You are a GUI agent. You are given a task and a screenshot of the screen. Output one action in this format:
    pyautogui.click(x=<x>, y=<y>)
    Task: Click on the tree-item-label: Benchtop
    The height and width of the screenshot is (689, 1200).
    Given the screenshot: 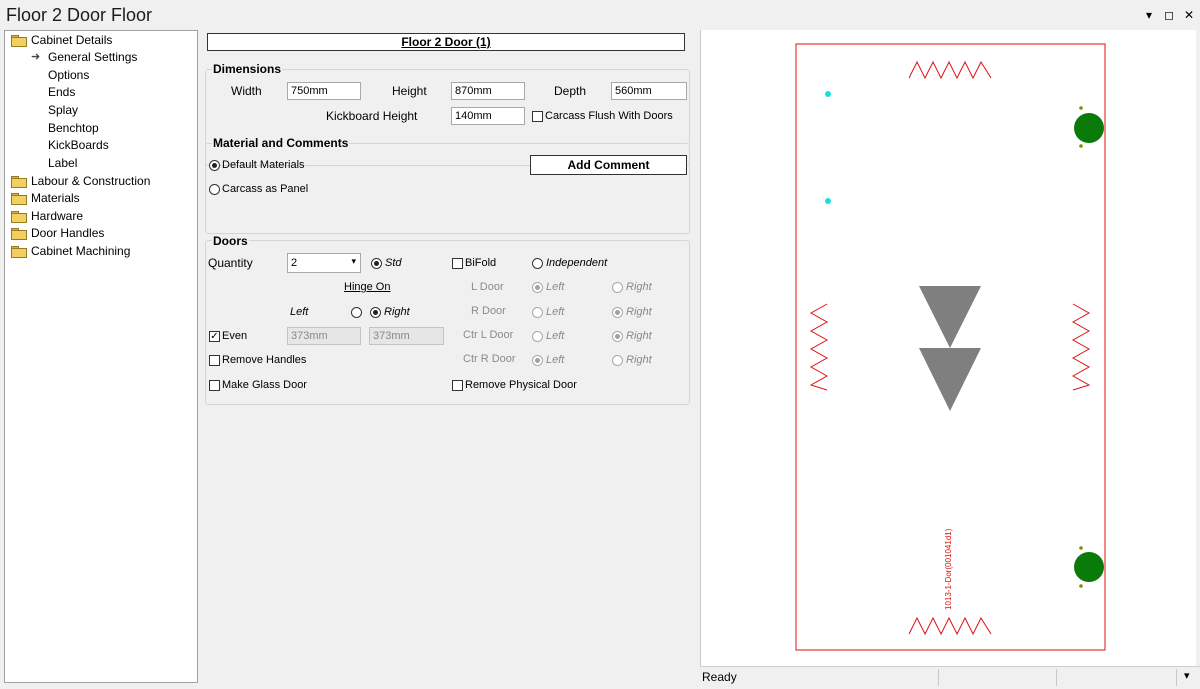 What is the action you would take?
    pyautogui.click(x=73, y=128)
    